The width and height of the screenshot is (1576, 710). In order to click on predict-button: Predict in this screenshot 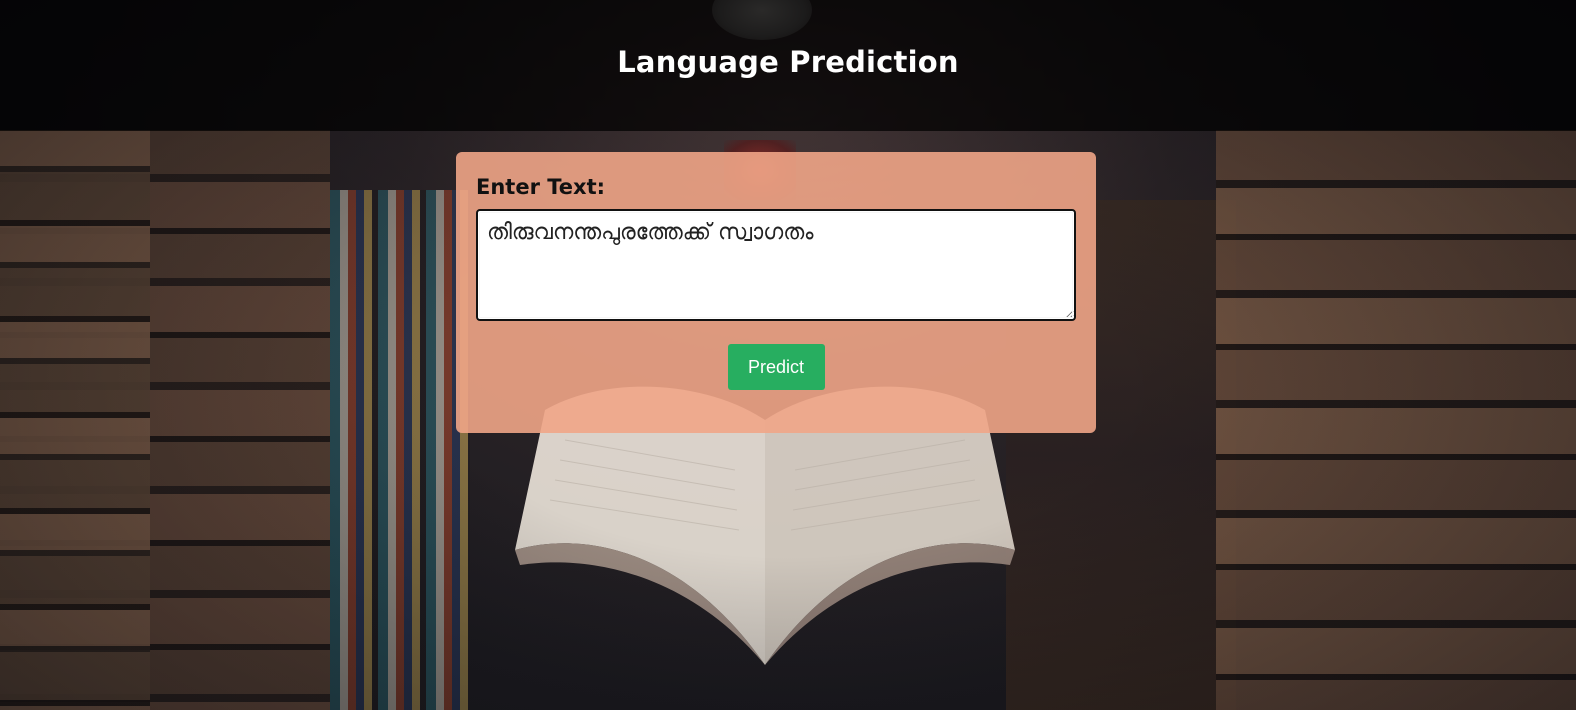, I will do `click(776, 367)`.